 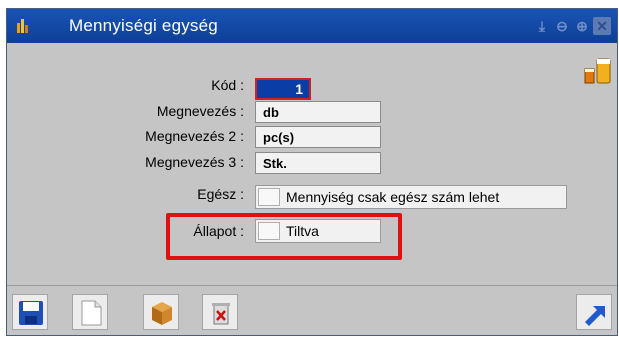 I want to click on delete-icon, so click(x=221, y=314).